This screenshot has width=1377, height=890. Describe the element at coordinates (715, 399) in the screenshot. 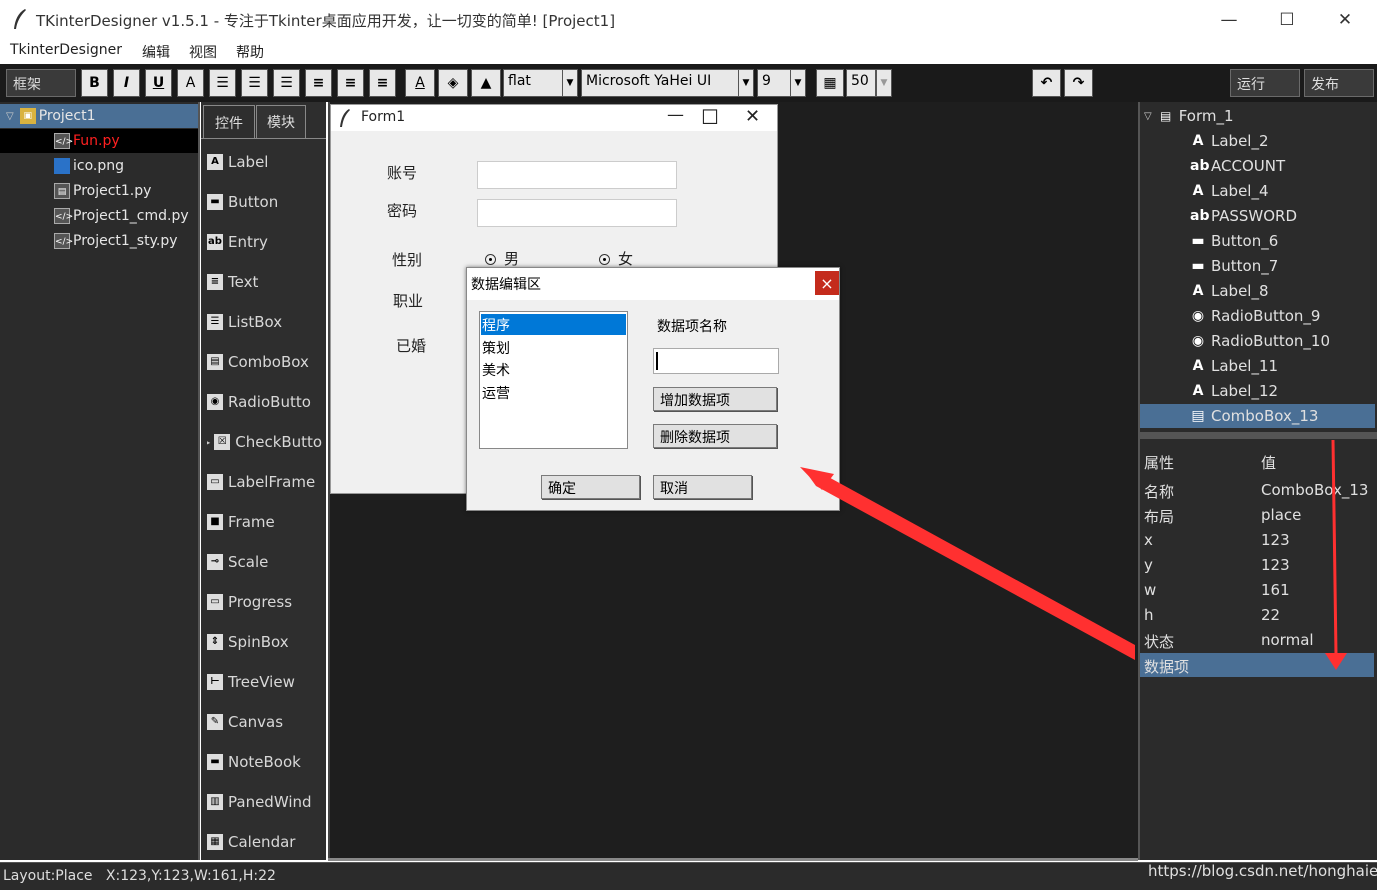

I see `add-item-button: 增加数据项` at that location.